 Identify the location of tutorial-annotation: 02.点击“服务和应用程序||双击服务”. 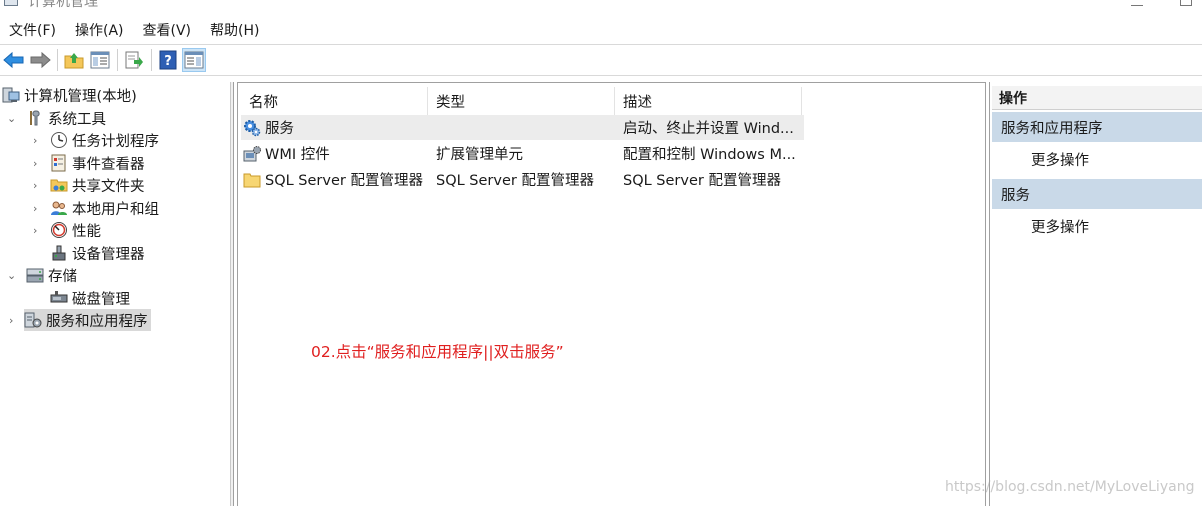
(437, 352).